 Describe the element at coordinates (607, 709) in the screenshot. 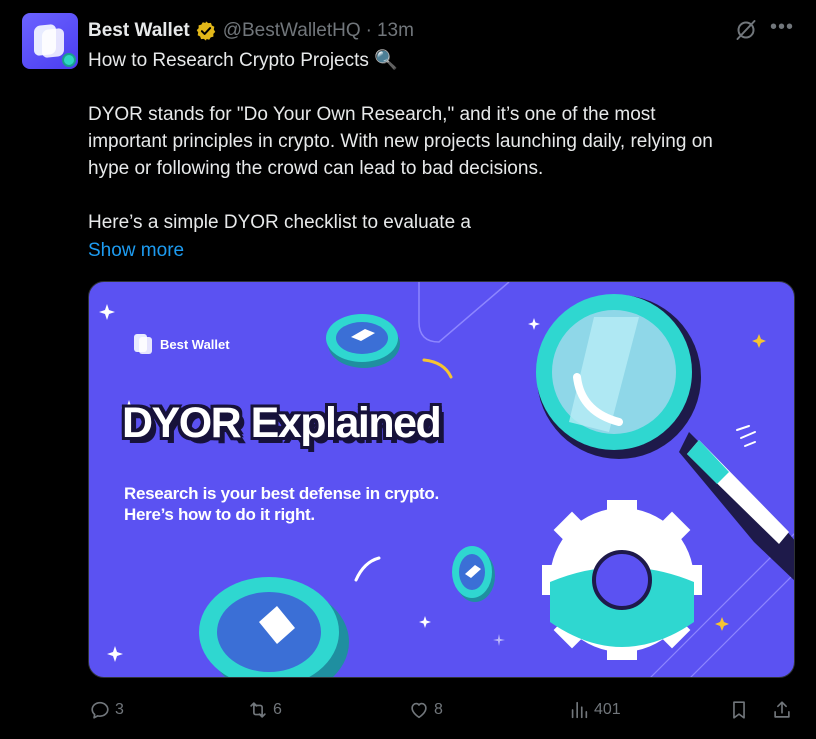

I see `views-count: 401` at that location.